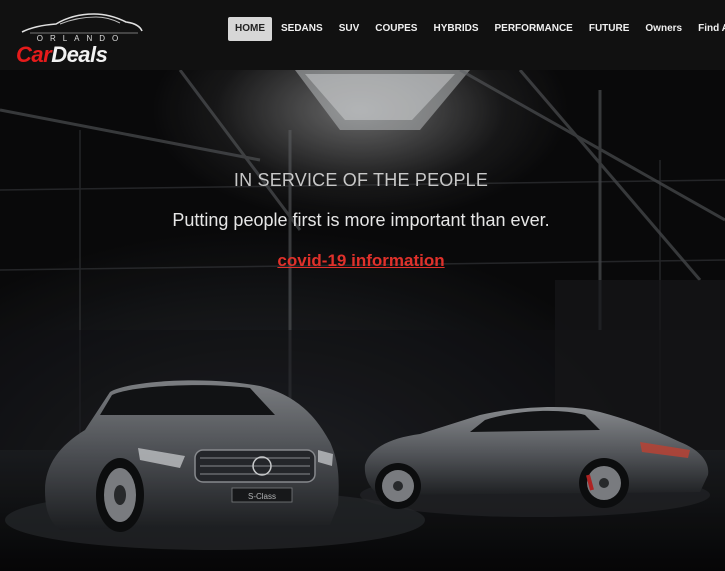 The width and height of the screenshot is (725, 571). I want to click on covid-info-link: covid-19 information, so click(361, 261).